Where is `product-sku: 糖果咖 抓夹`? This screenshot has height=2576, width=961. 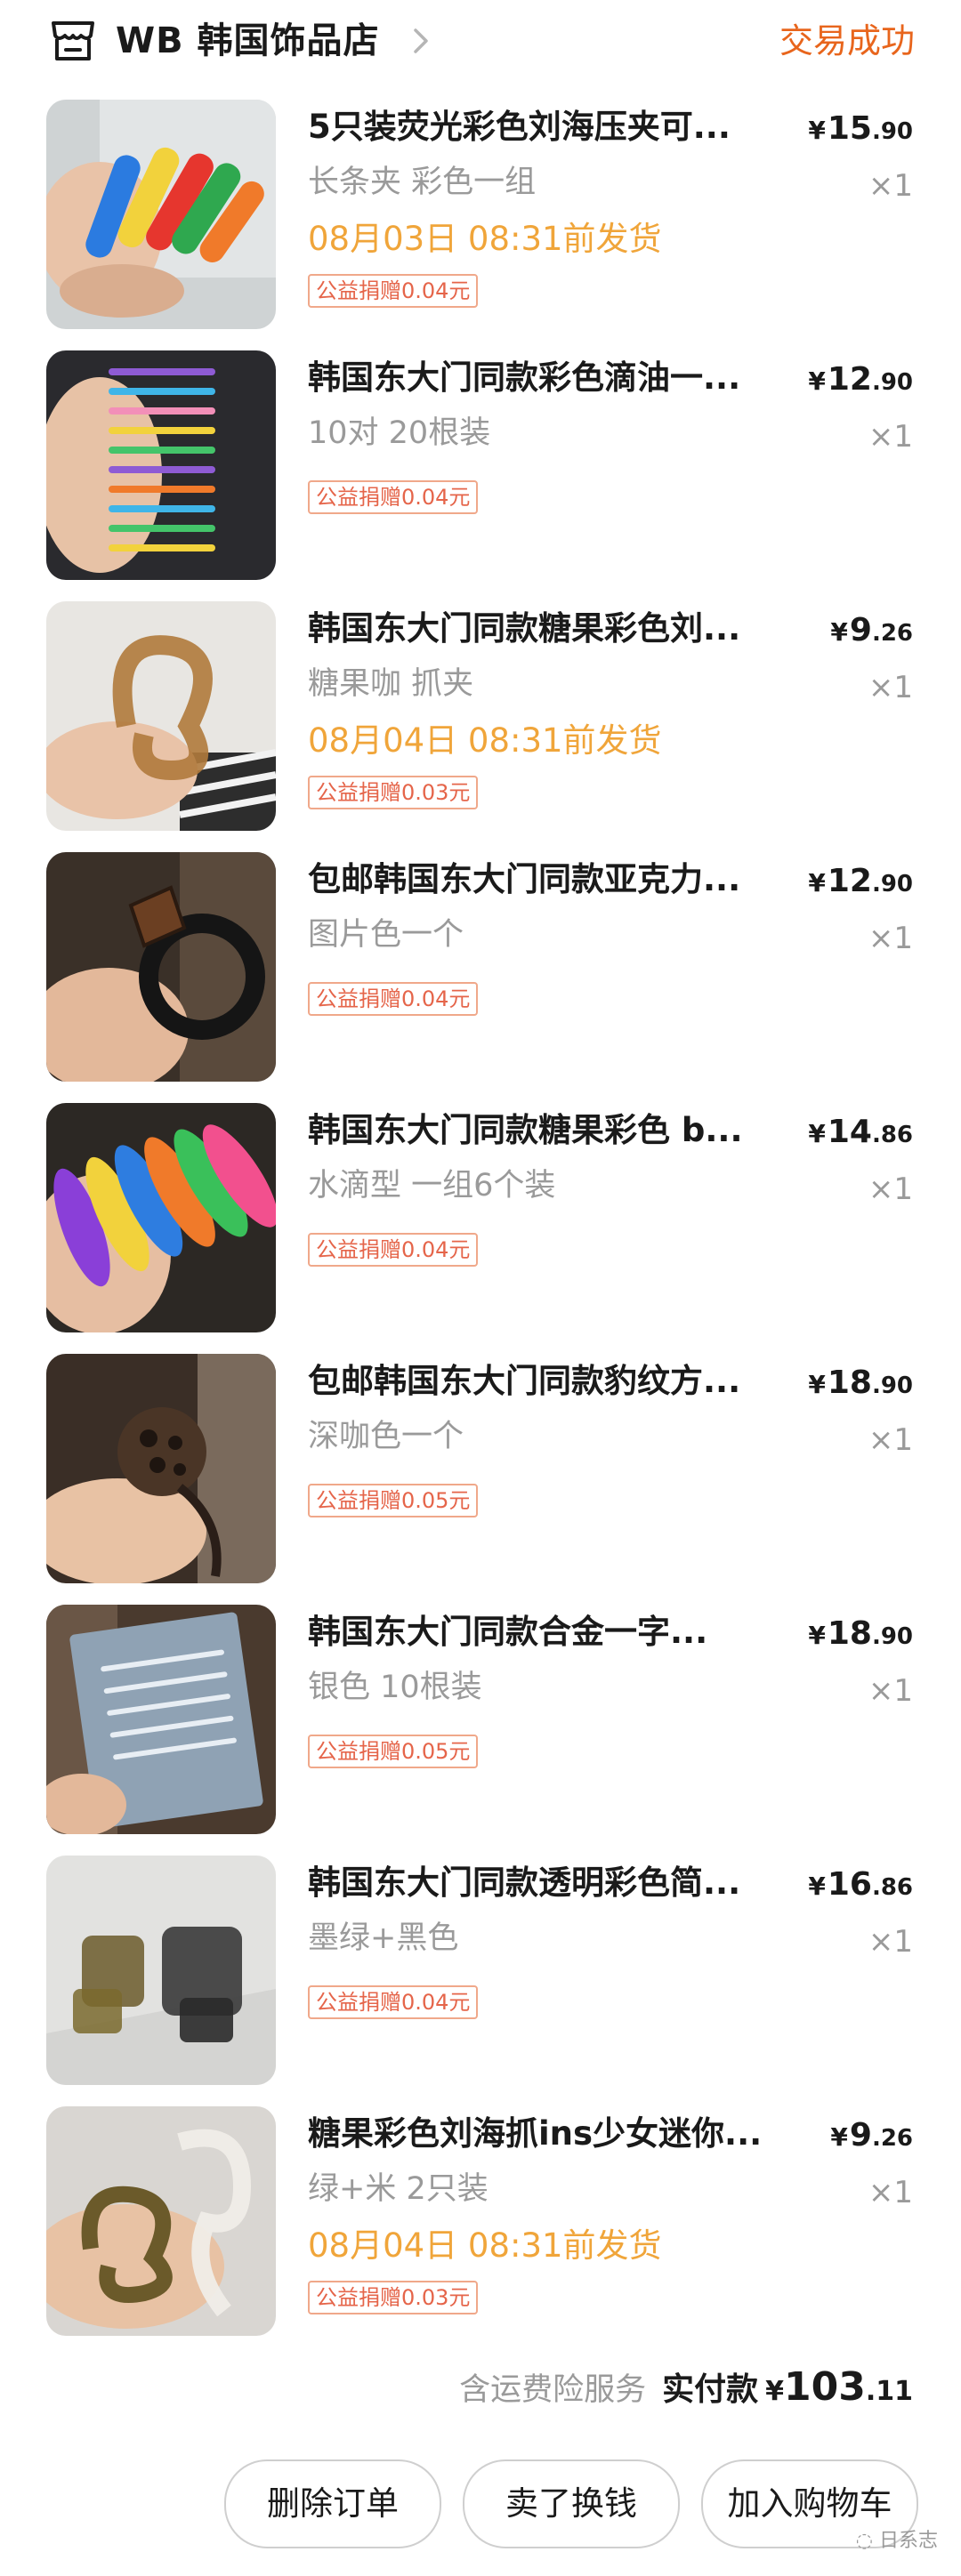
product-sku: 糖果咖 抓夹 is located at coordinates (391, 684).